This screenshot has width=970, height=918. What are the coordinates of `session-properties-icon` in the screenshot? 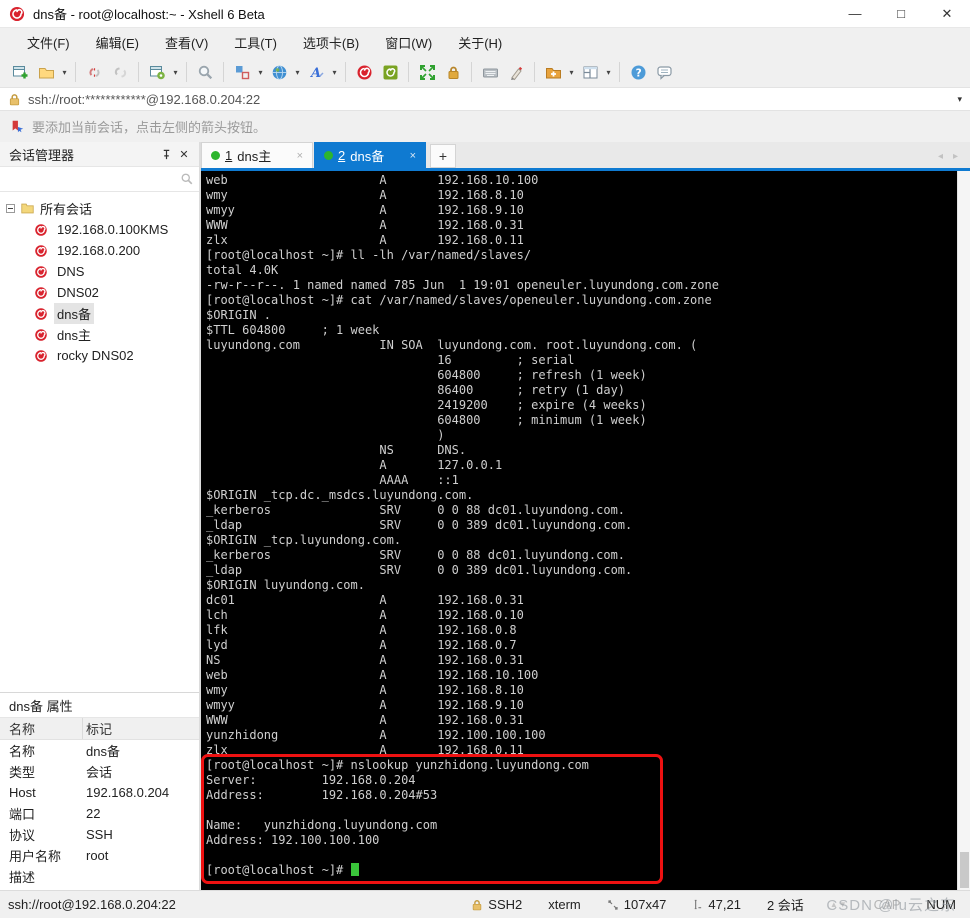 It's located at (157, 72).